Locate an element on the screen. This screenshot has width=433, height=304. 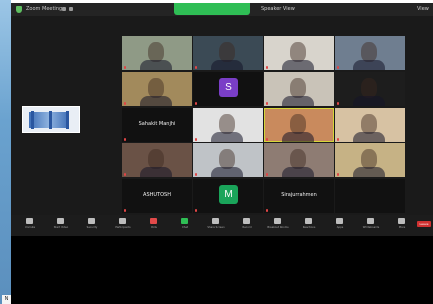
control-whiteboard-button: Whiteboards is located at coordinates (371, 226).